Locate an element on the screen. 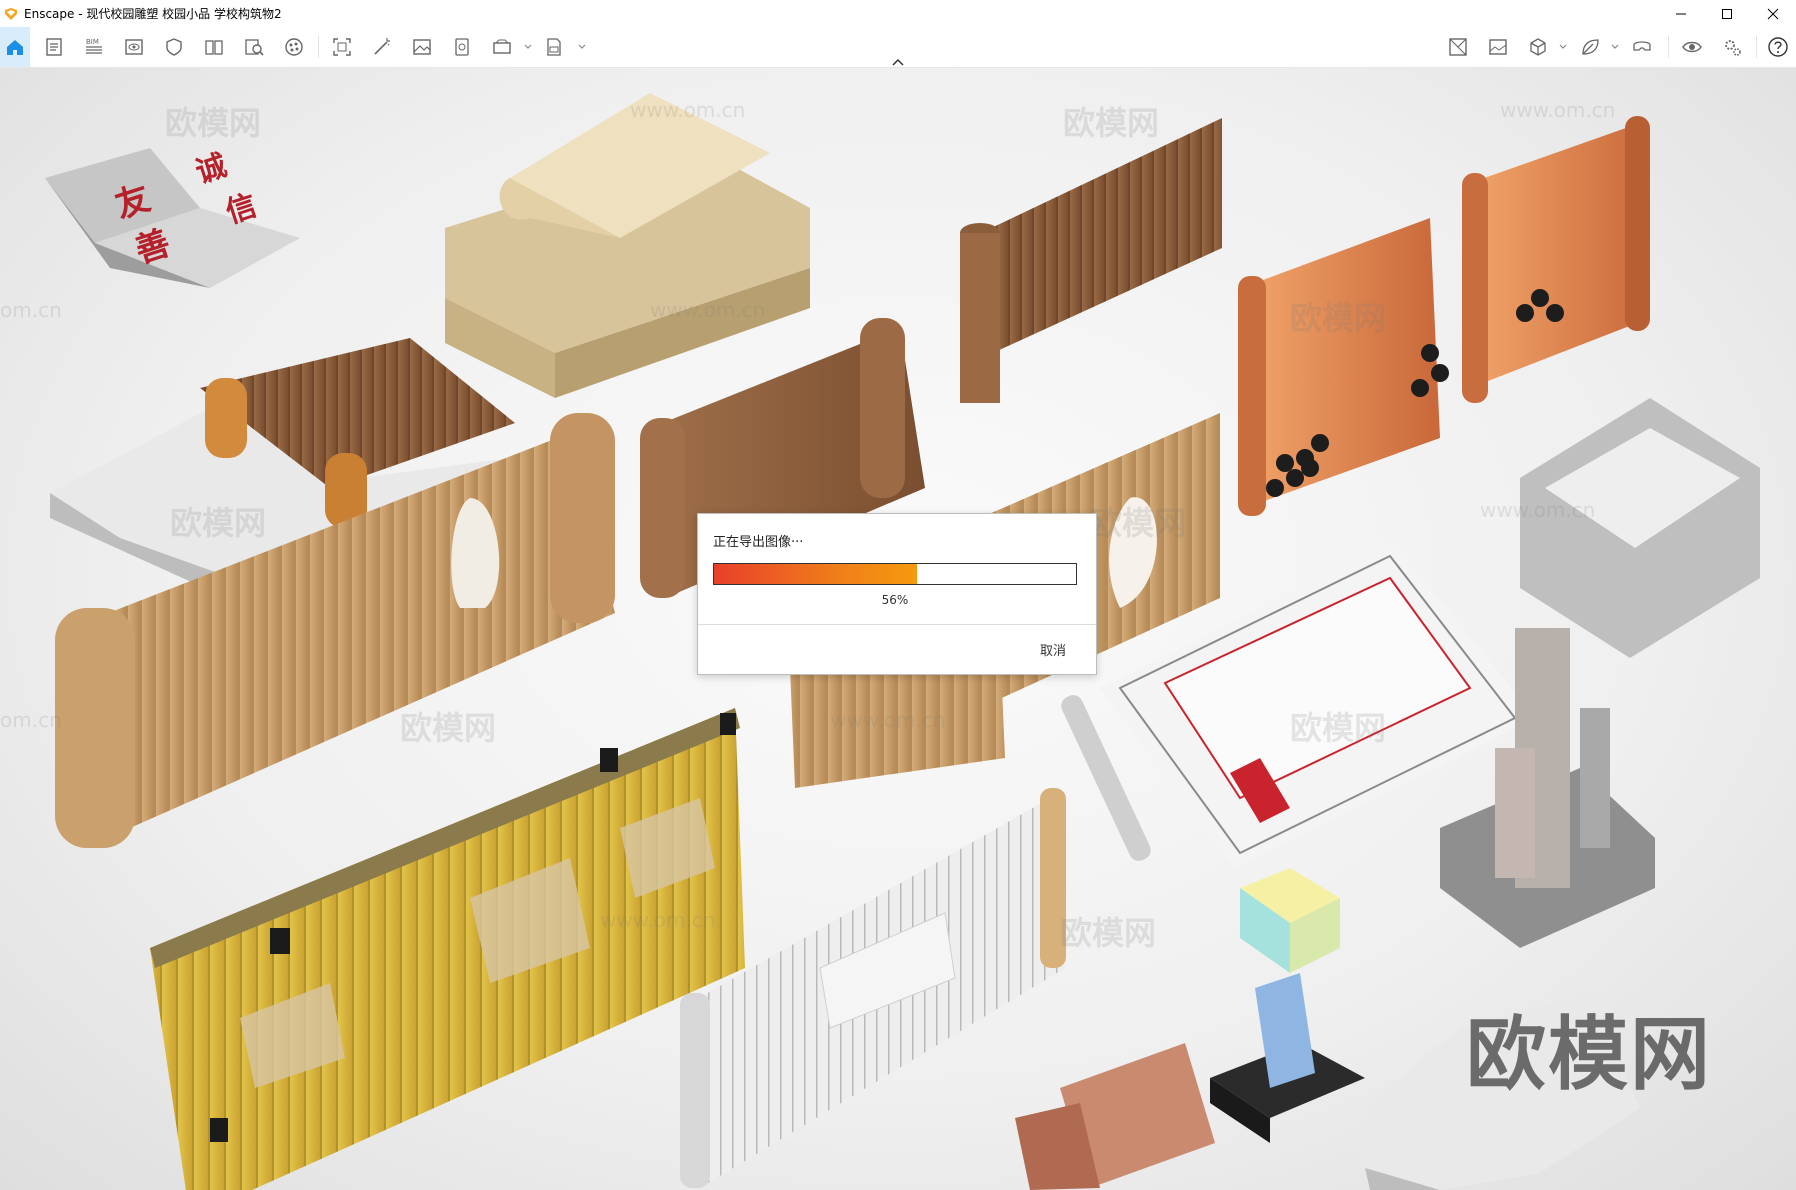 Image resolution: width=1796 pixels, height=1190 pixels. export-progress-dialog: 正在导出图像··· 56% 取消 is located at coordinates (897, 594).